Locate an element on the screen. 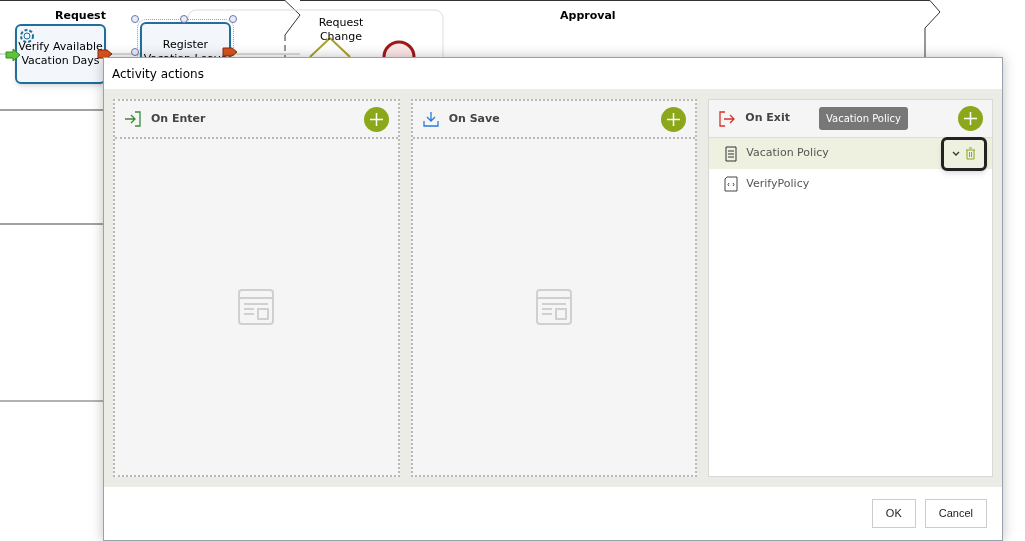  lane-title: Approval is located at coordinates (588, 16).